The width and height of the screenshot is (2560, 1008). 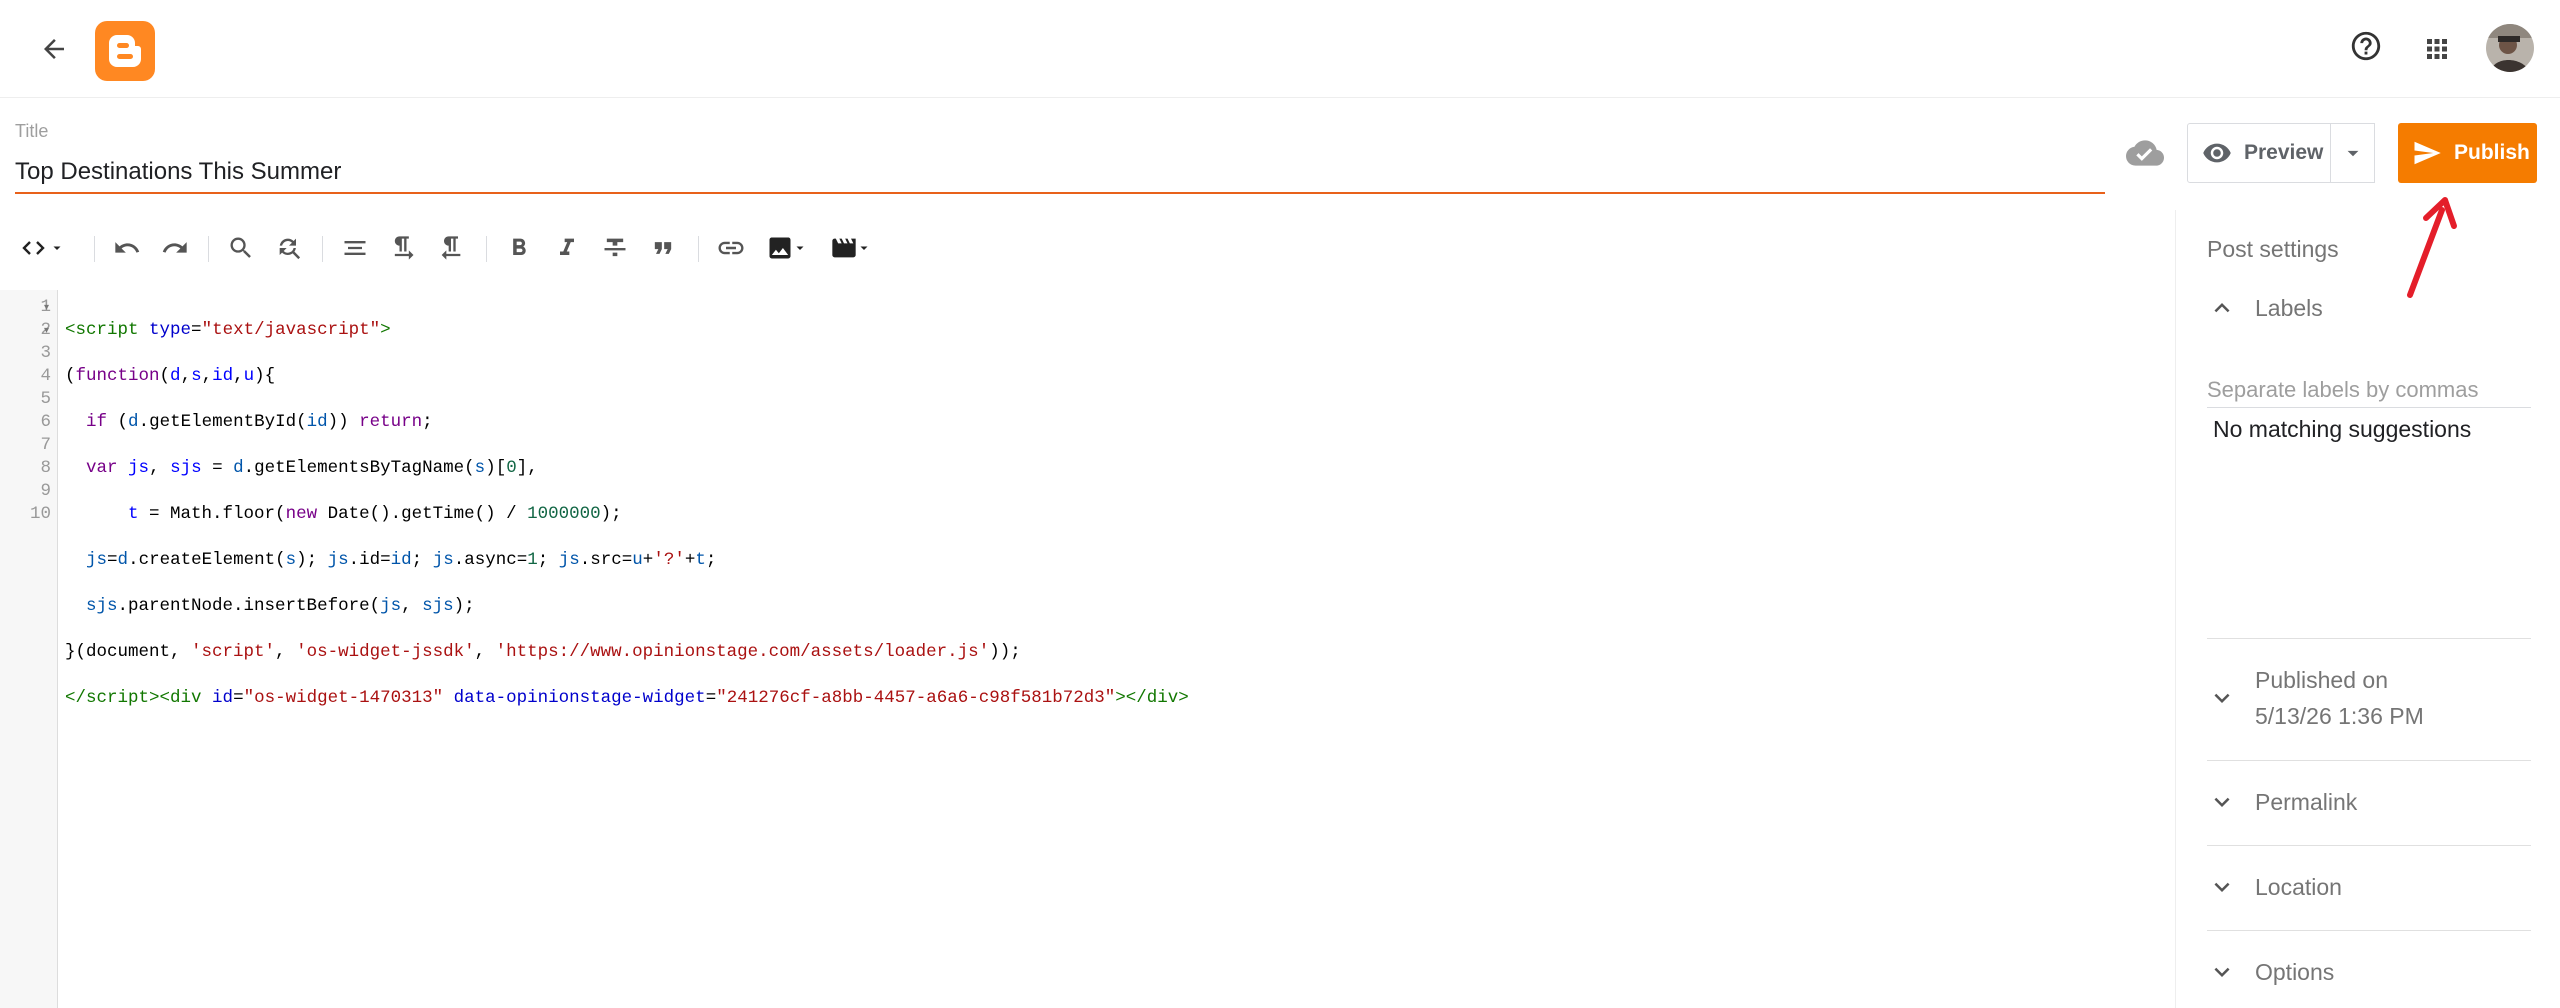 I want to click on arrow-drop-down-icon, so click(x=2353, y=153).